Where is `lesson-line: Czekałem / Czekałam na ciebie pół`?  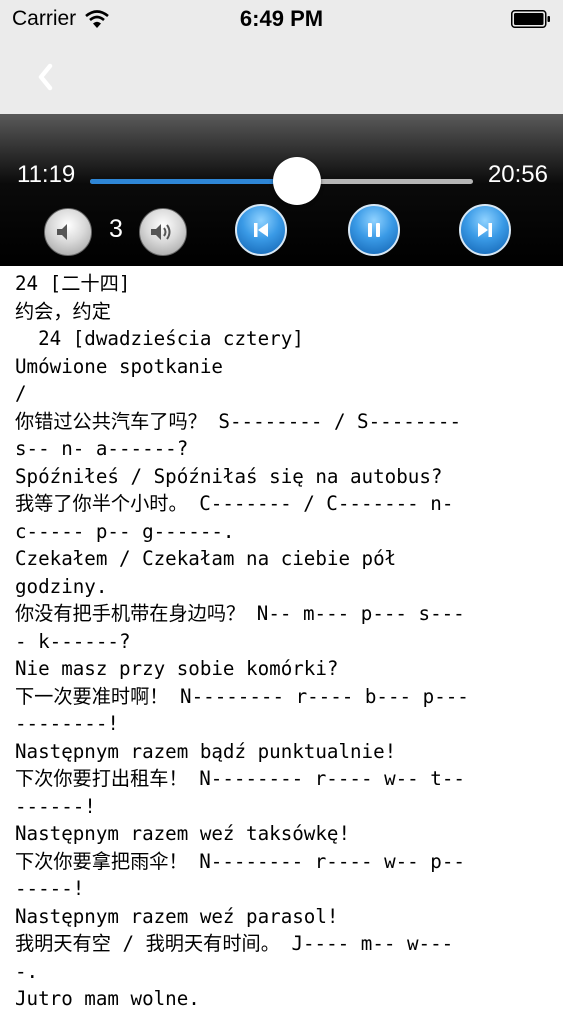
lesson-line: Czekałem / Czekałam na ciebie pół is located at coordinates (206, 558).